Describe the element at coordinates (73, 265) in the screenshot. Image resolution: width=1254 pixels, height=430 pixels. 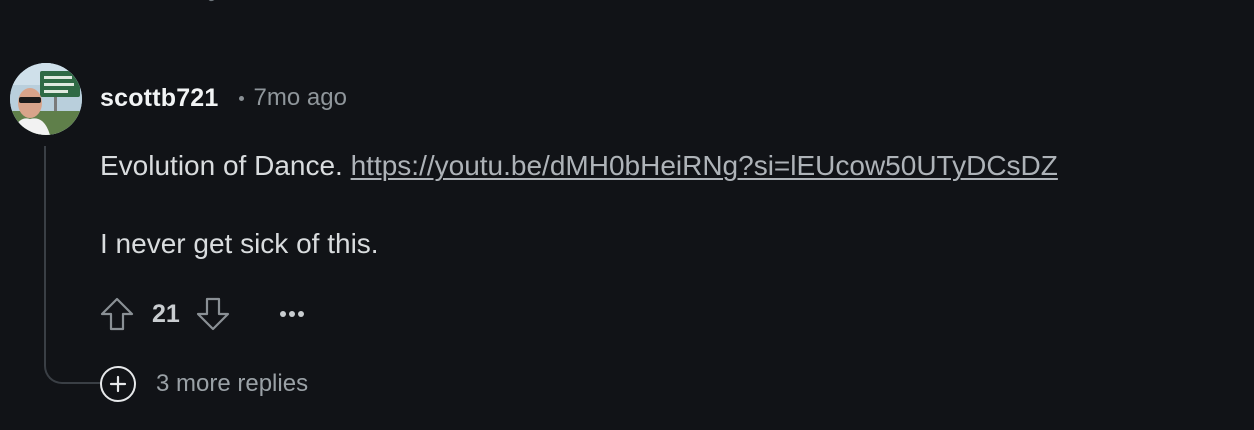
I see `thread-connector-line` at that location.